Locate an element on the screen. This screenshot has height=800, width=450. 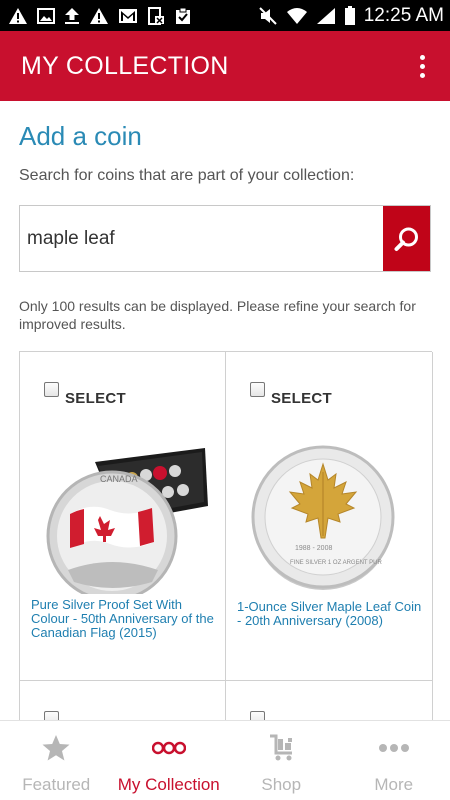
signal-icon is located at coordinates (325, 15).